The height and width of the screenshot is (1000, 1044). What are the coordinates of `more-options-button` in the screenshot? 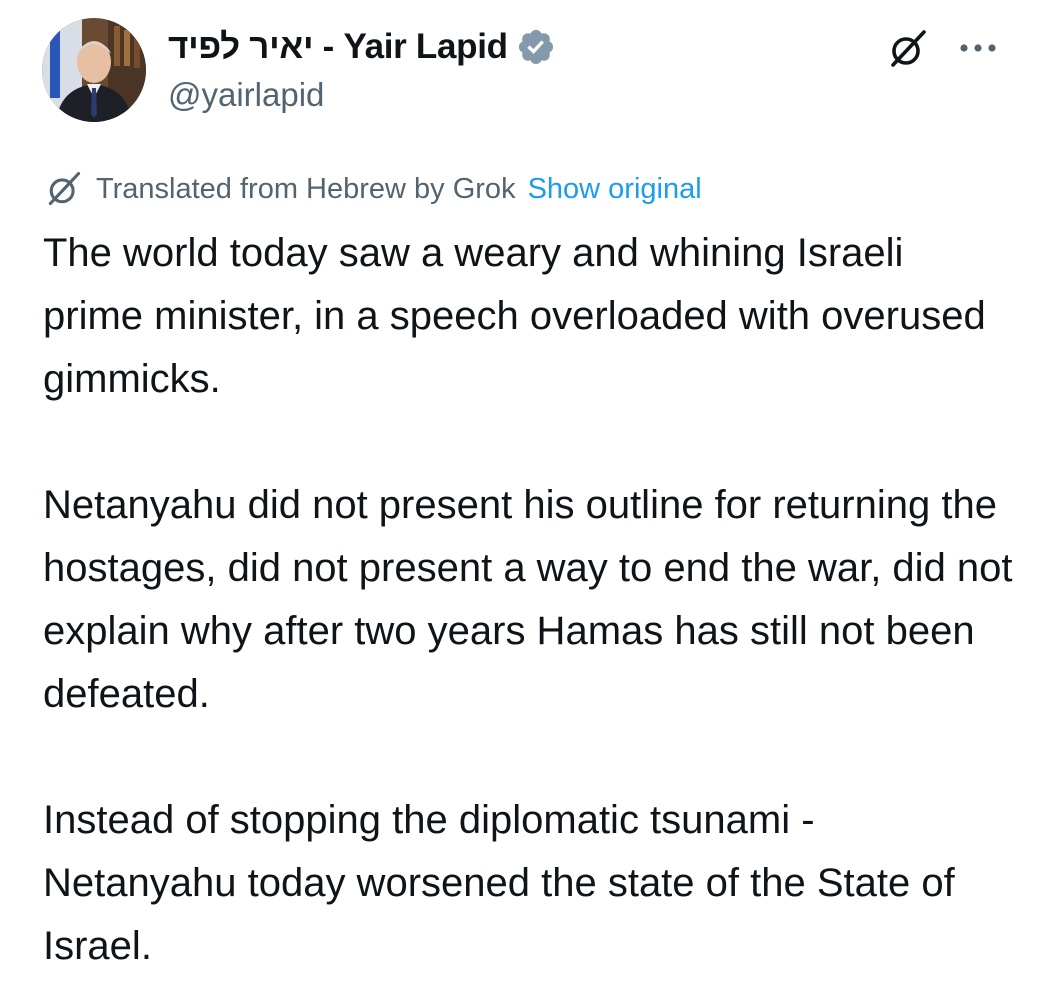 It's located at (978, 48).